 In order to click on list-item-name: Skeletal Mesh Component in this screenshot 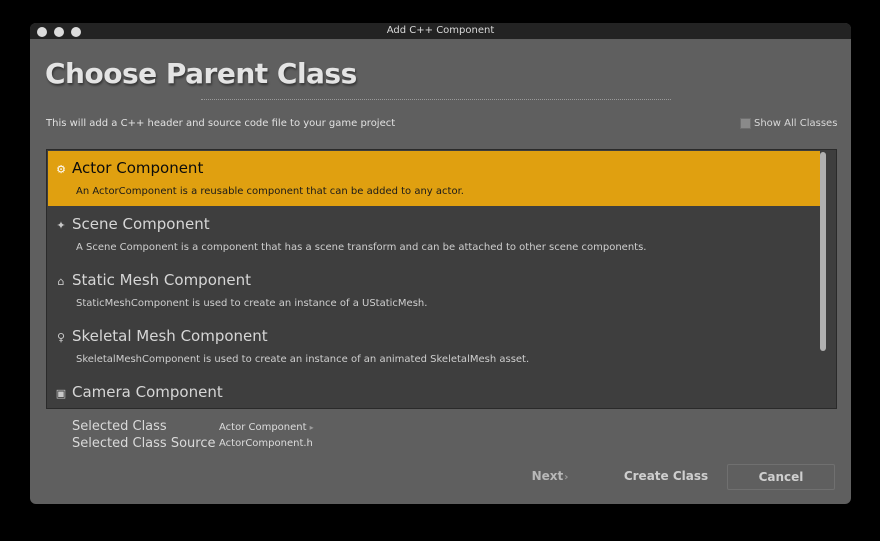, I will do `click(170, 336)`.